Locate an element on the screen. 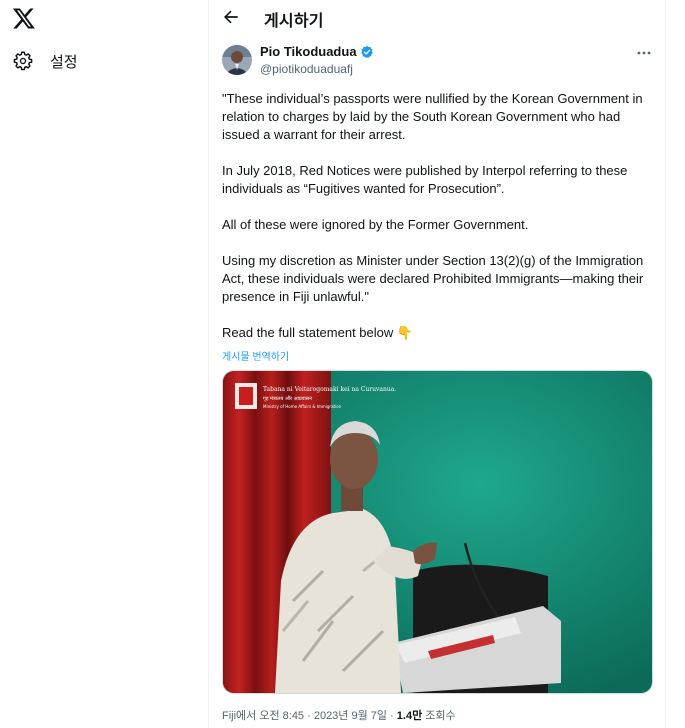 This screenshot has width=685, height=728. verified-badge-icon is located at coordinates (366, 51).